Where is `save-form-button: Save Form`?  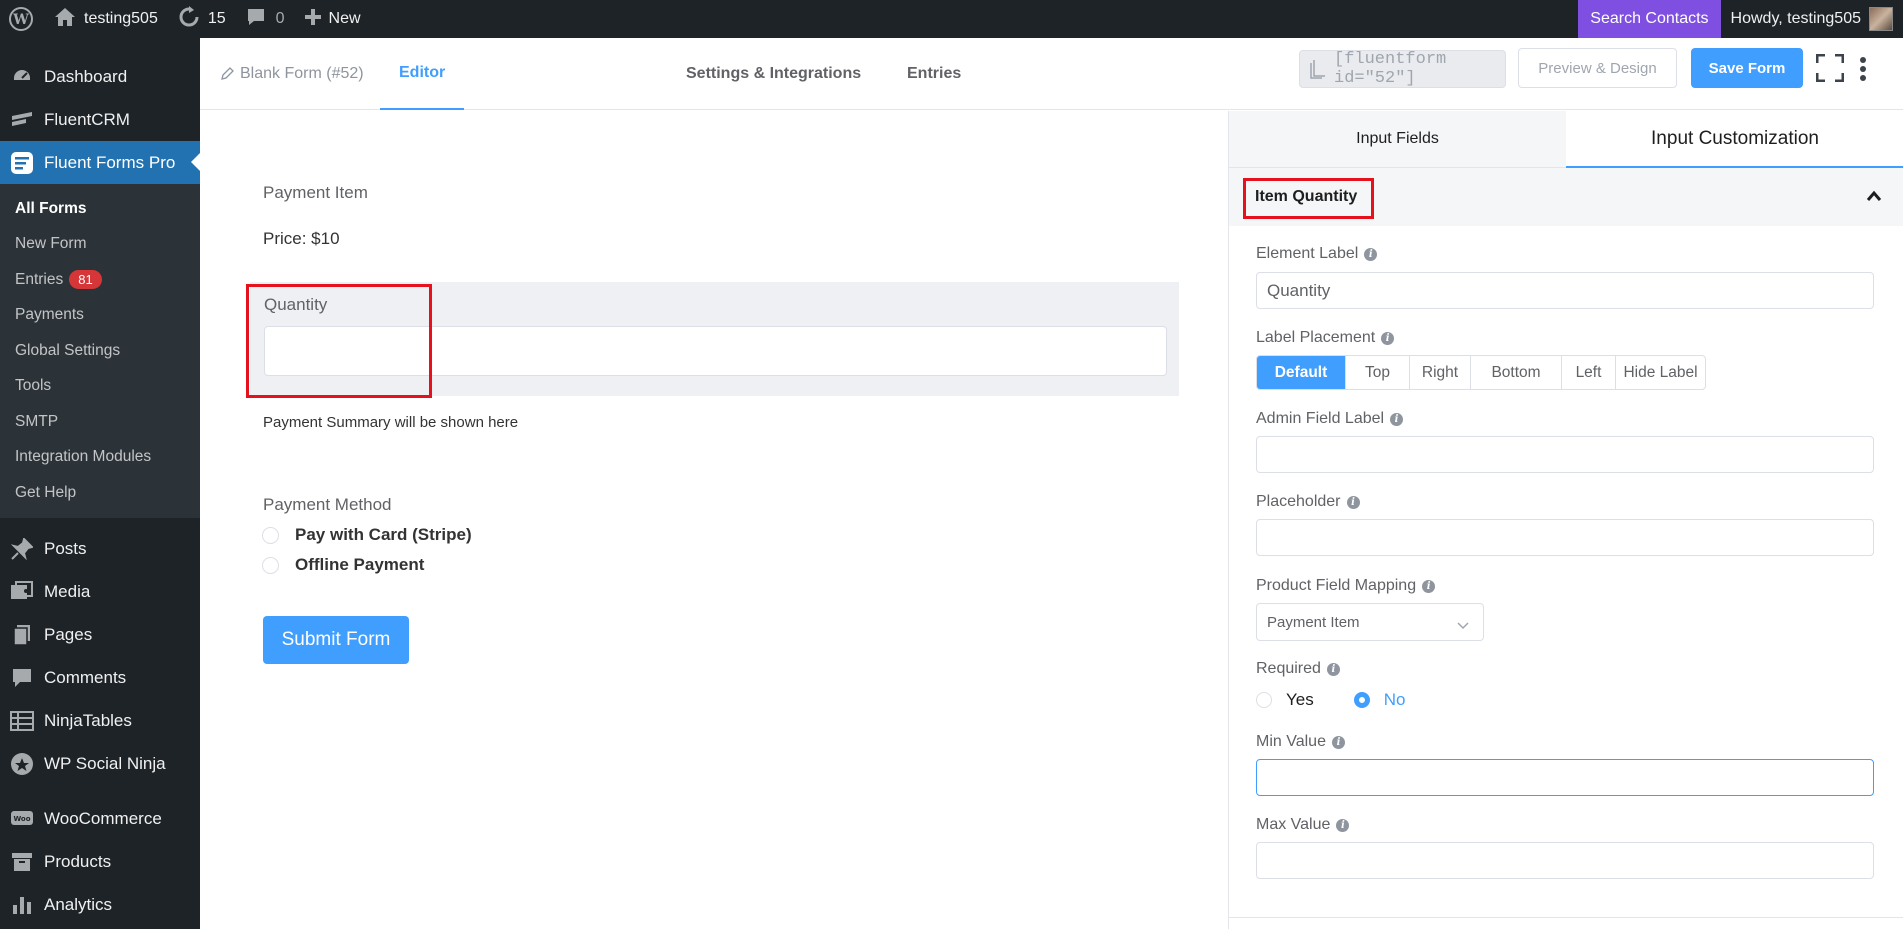
save-form-button: Save Form is located at coordinates (1747, 68).